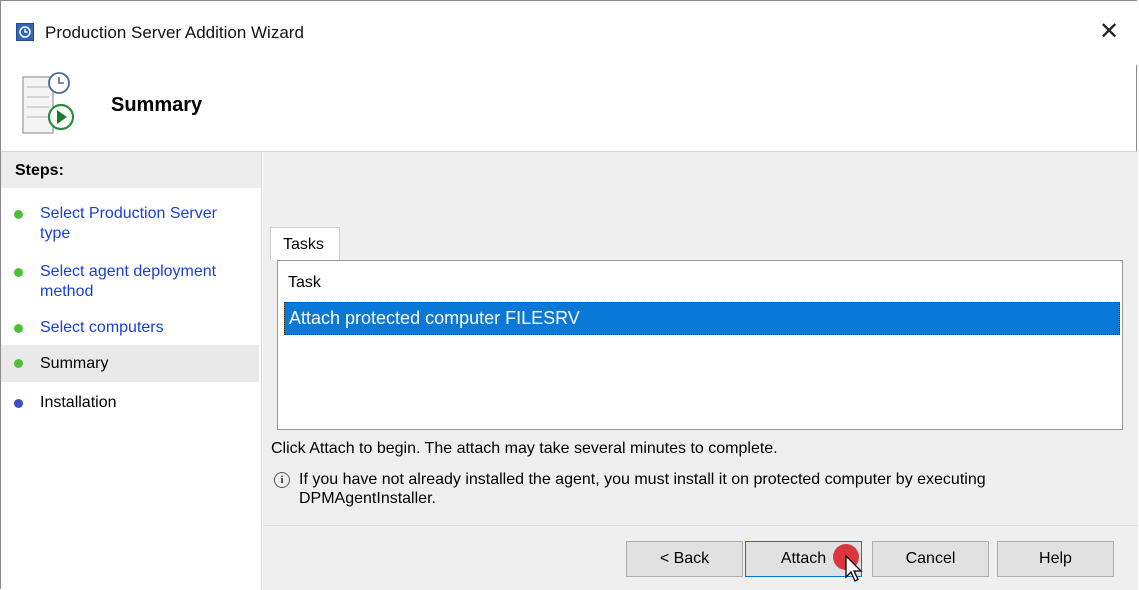 This screenshot has width=1139, height=590. What do you see at coordinates (18, 403) in the screenshot?
I see `step-pending-icon` at bounding box center [18, 403].